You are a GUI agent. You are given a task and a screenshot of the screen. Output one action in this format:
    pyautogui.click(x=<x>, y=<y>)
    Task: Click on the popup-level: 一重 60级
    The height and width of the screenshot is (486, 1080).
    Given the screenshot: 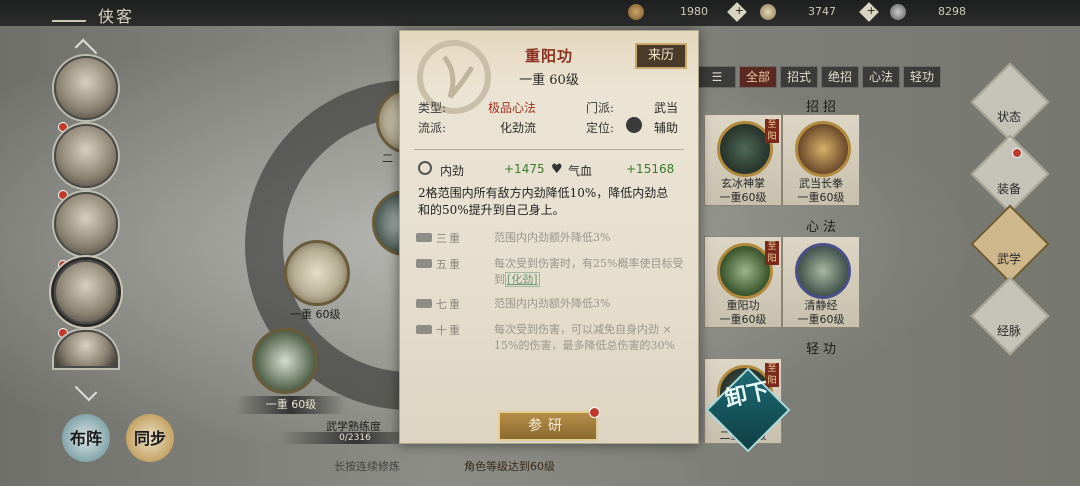 What is the action you would take?
    pyautogui.click(x=549, y=80)
    